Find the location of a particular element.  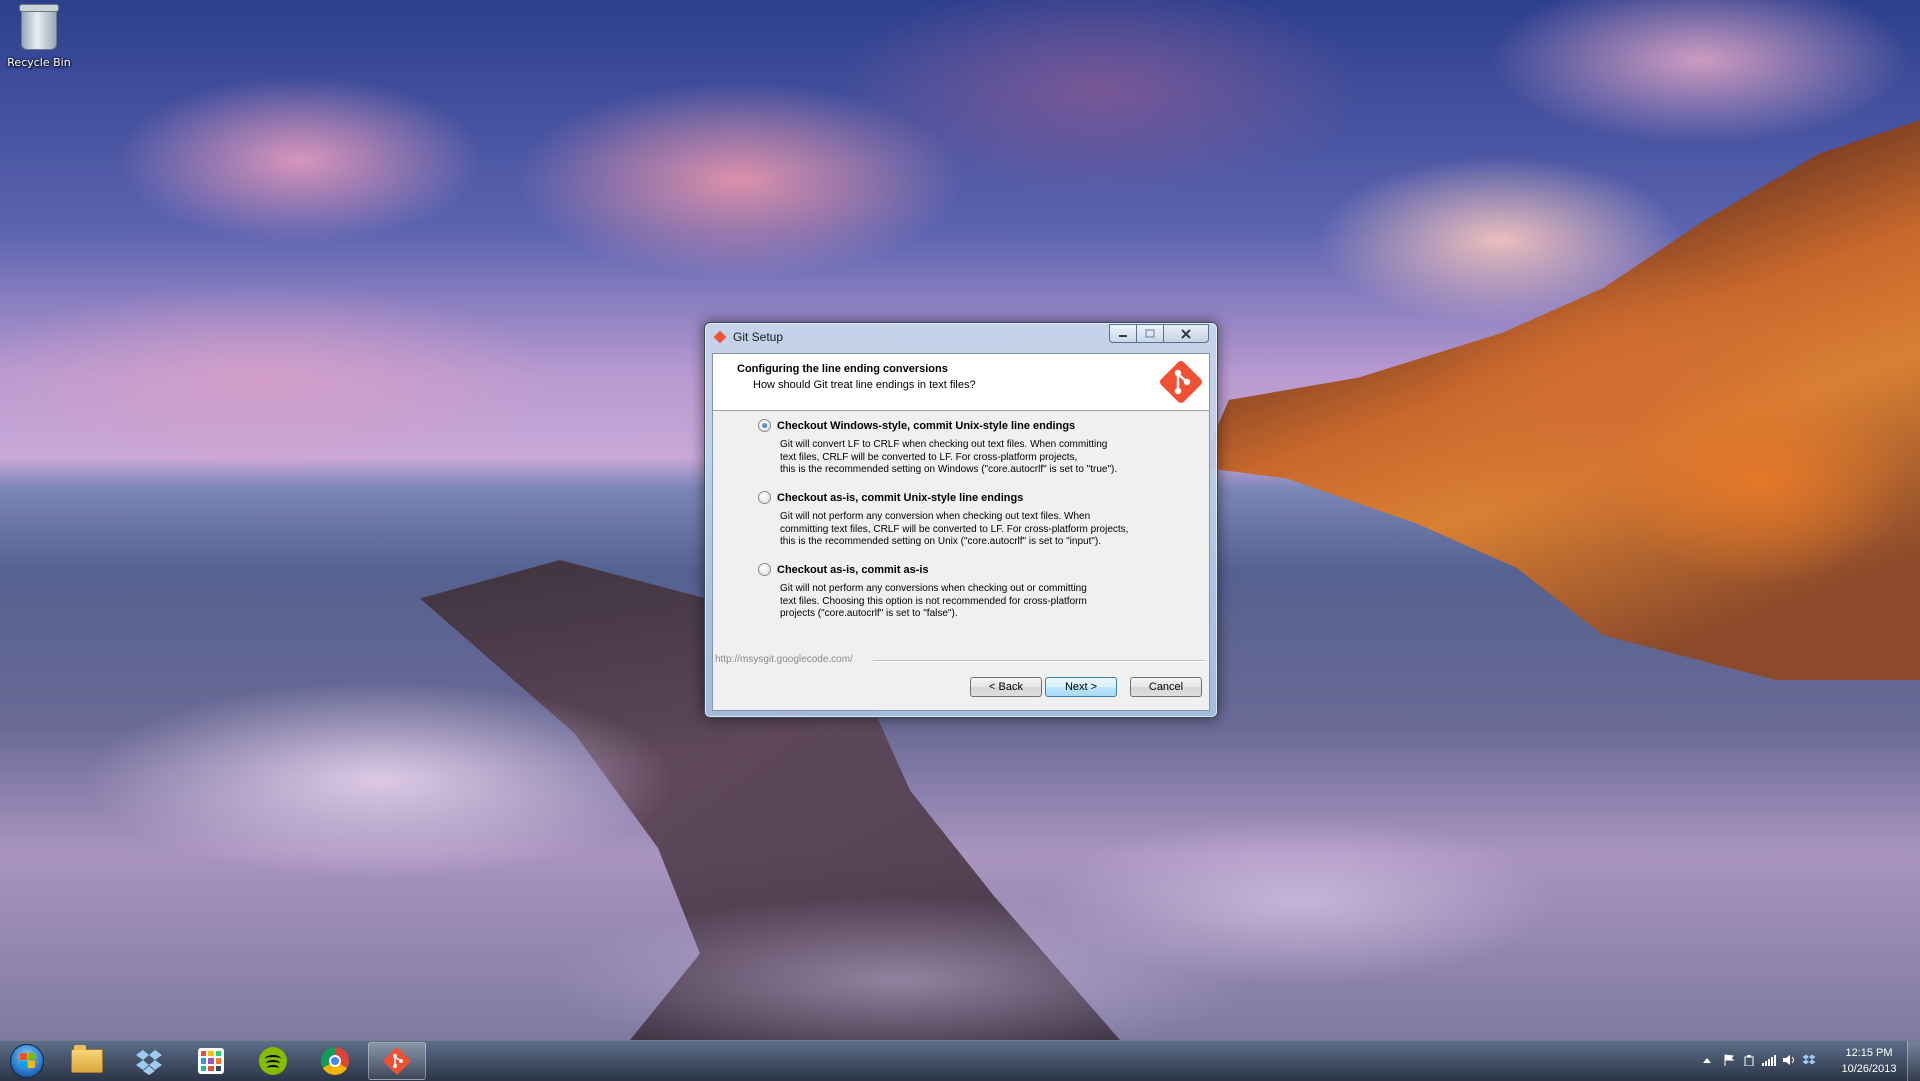

windows-start-orb-icon is located at coordinates (27, 1061).